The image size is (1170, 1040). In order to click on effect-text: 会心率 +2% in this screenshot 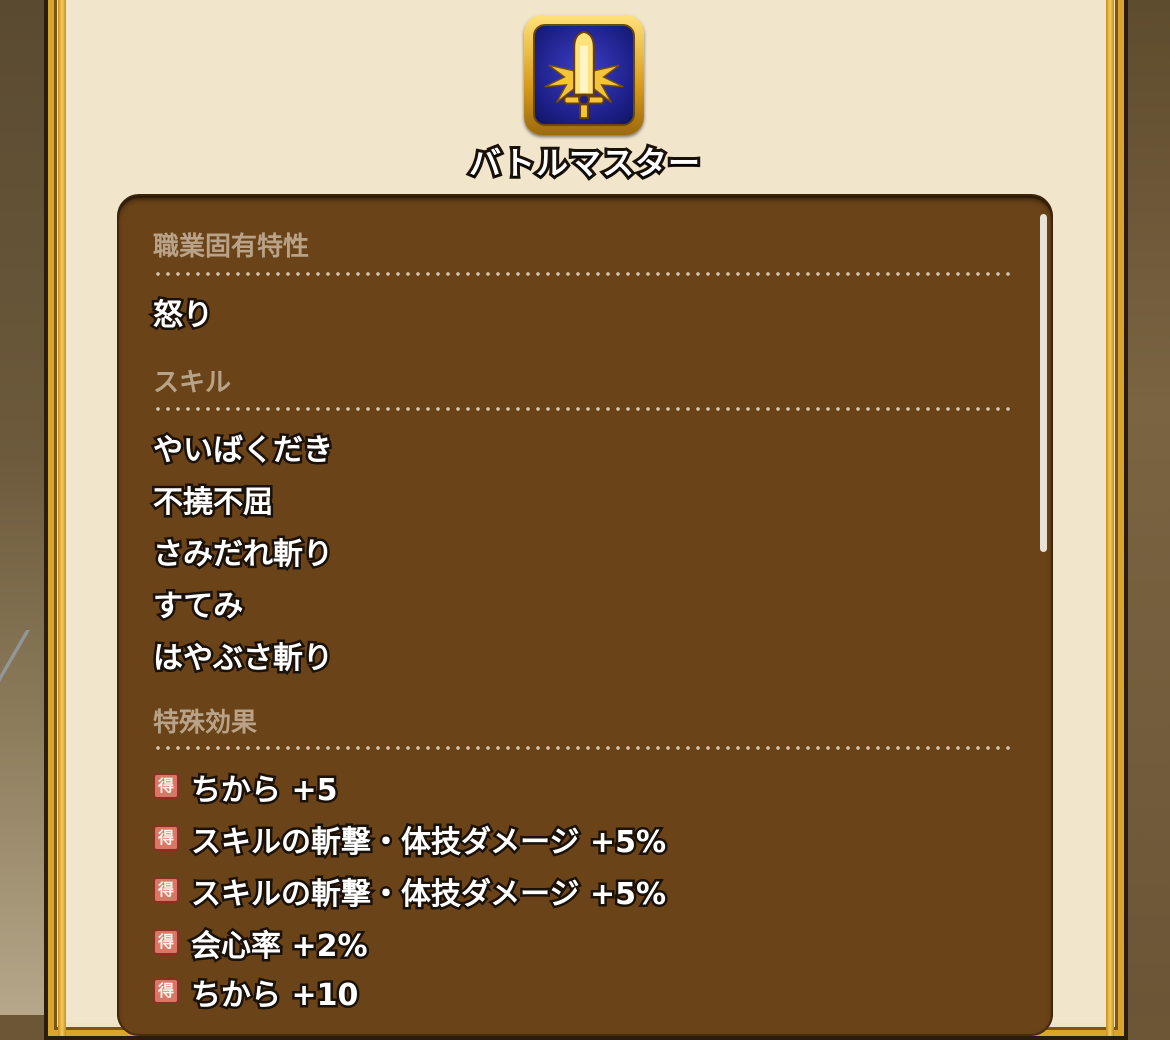, I will do `click(280, 947)`.